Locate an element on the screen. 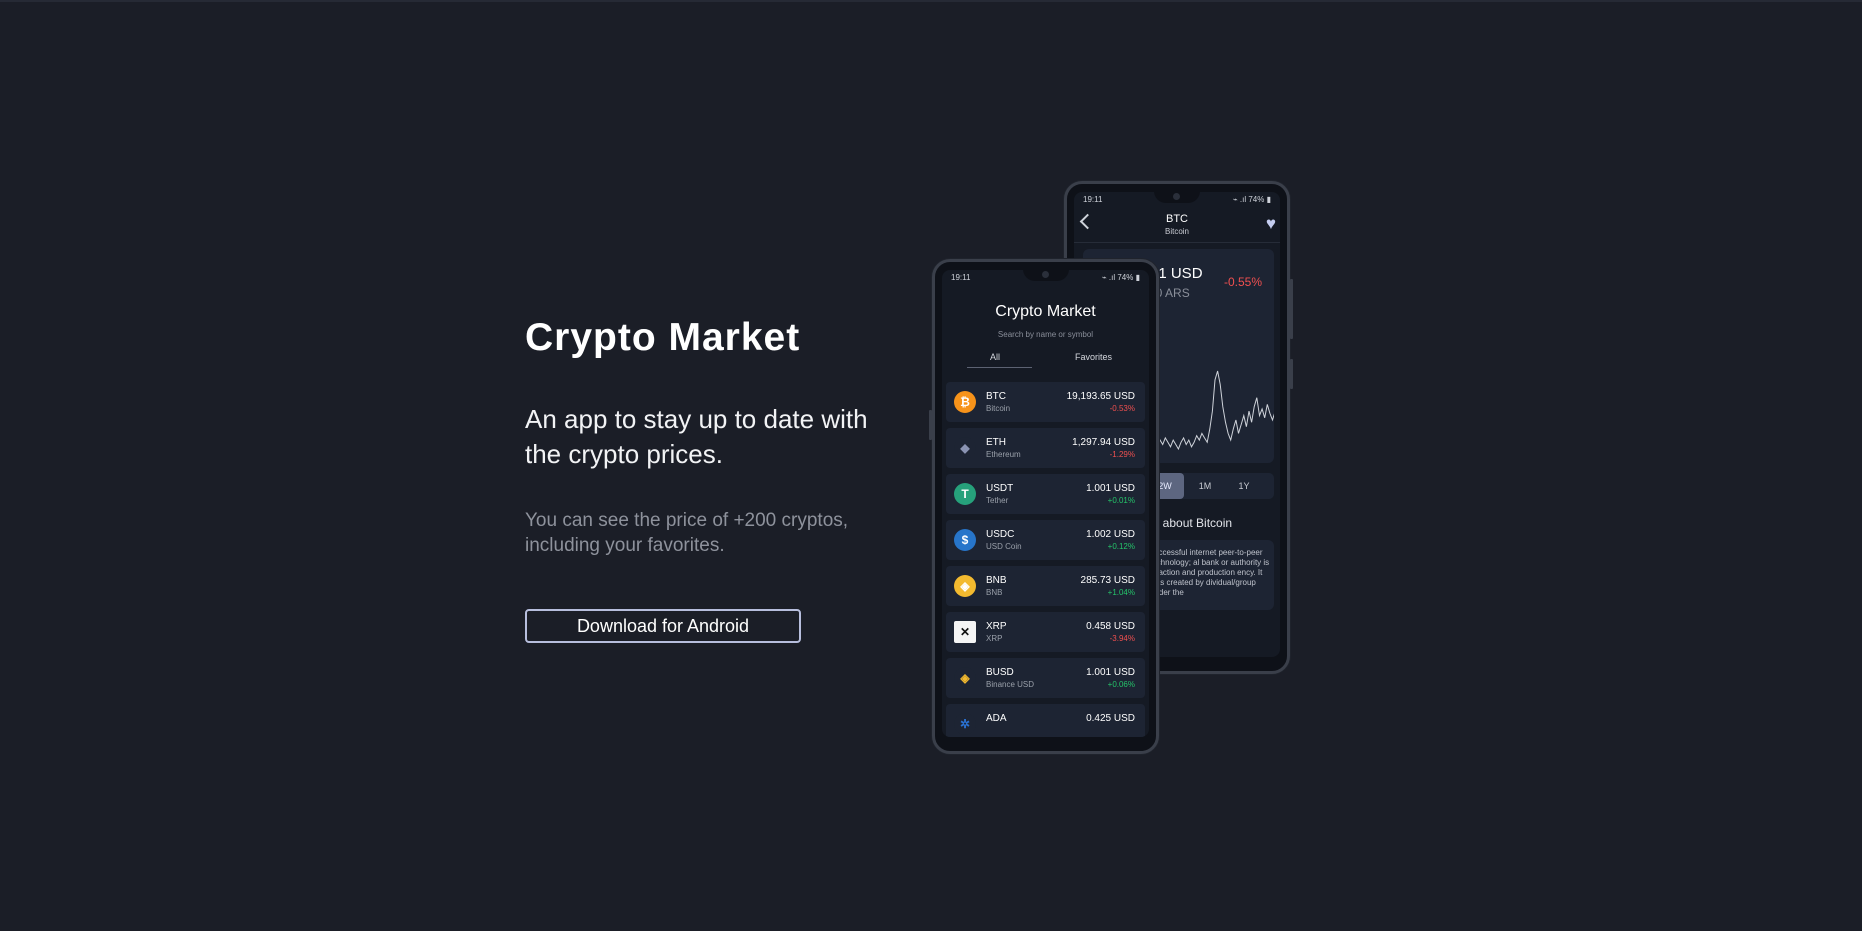 This screenshot has height=931, width=1862. coin-name: XRP is located at coordinates (994, 638).